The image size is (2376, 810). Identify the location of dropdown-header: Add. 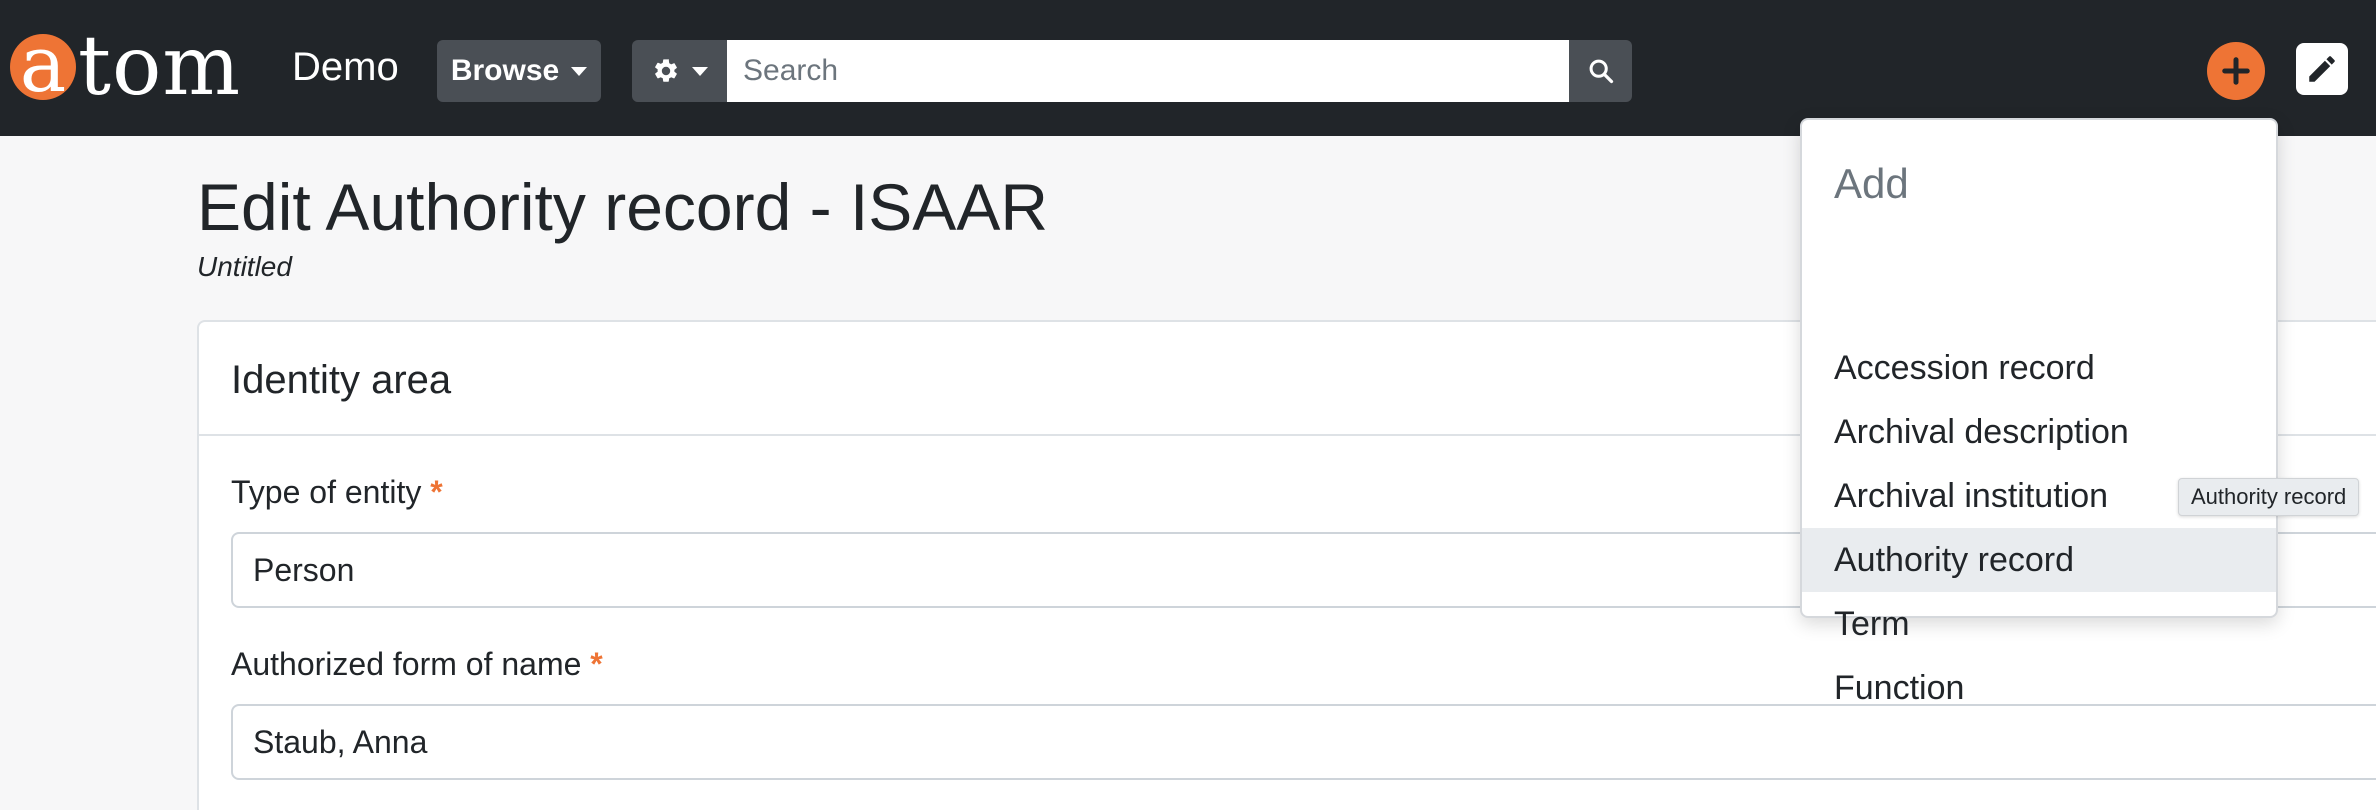
(1871, 183).